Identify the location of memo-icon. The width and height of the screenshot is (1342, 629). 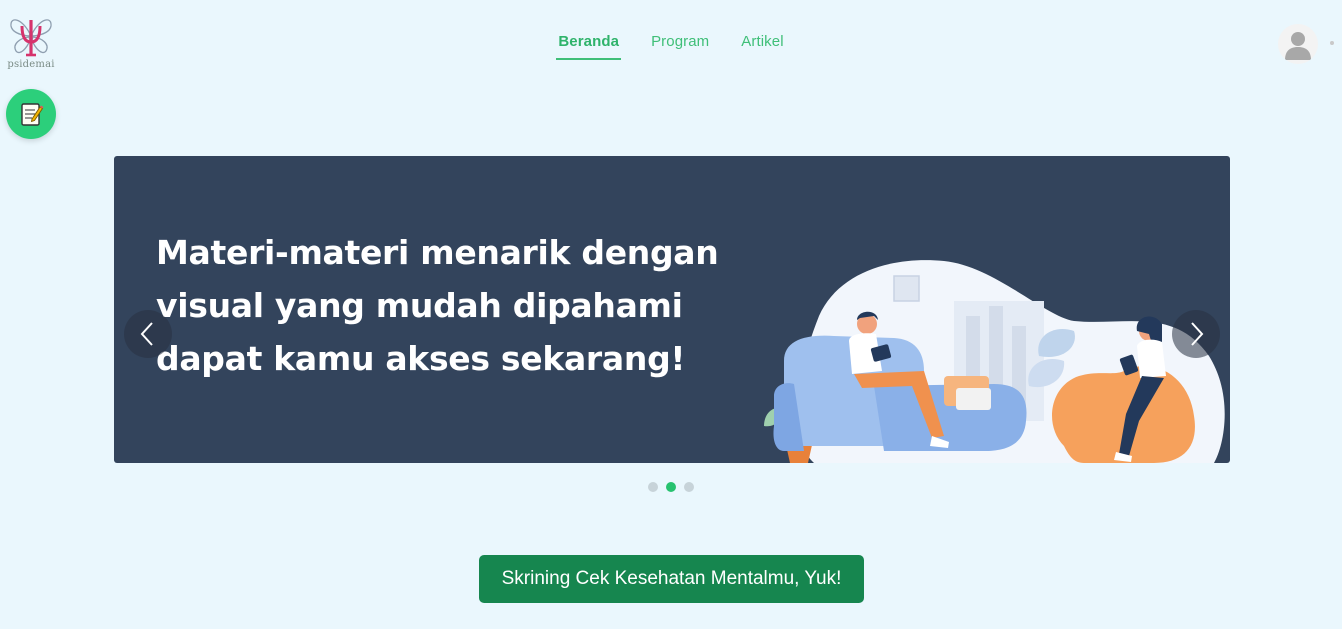
(32, 114).